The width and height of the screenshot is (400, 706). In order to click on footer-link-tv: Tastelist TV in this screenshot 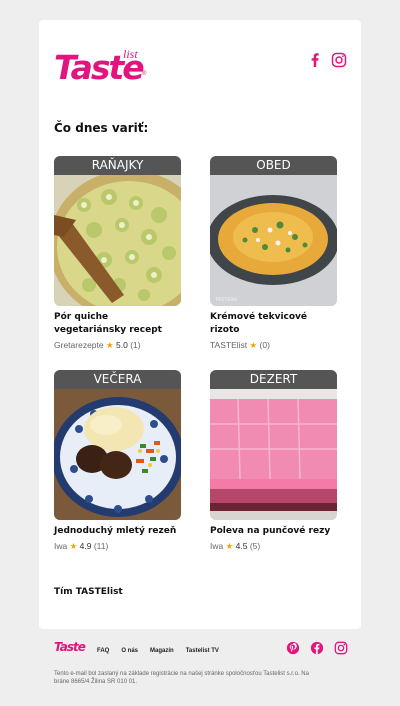, I will do `click(202, 651)`.